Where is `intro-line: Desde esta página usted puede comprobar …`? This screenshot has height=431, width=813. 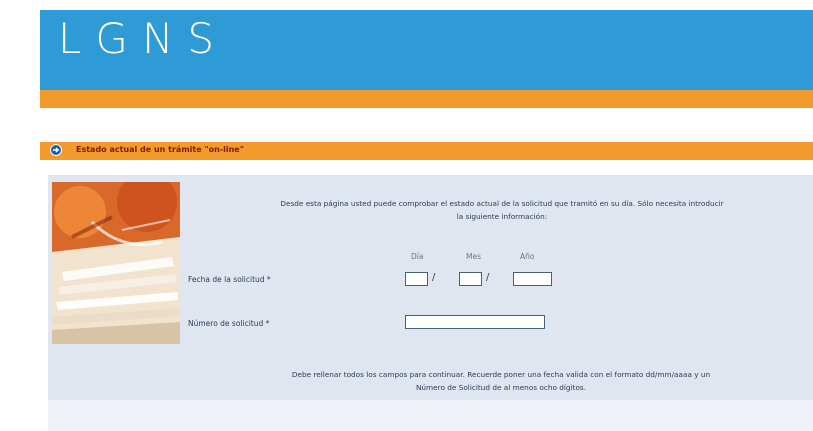 intro-line: Desde esta página usted puede comprobar … is located at coordinates (502, 203).